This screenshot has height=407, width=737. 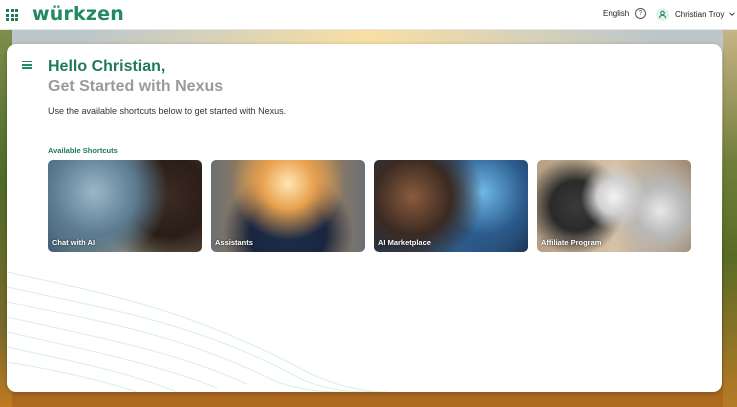 I want to click on shortcut-assistants: Assistants, so click(x=288, y=206).